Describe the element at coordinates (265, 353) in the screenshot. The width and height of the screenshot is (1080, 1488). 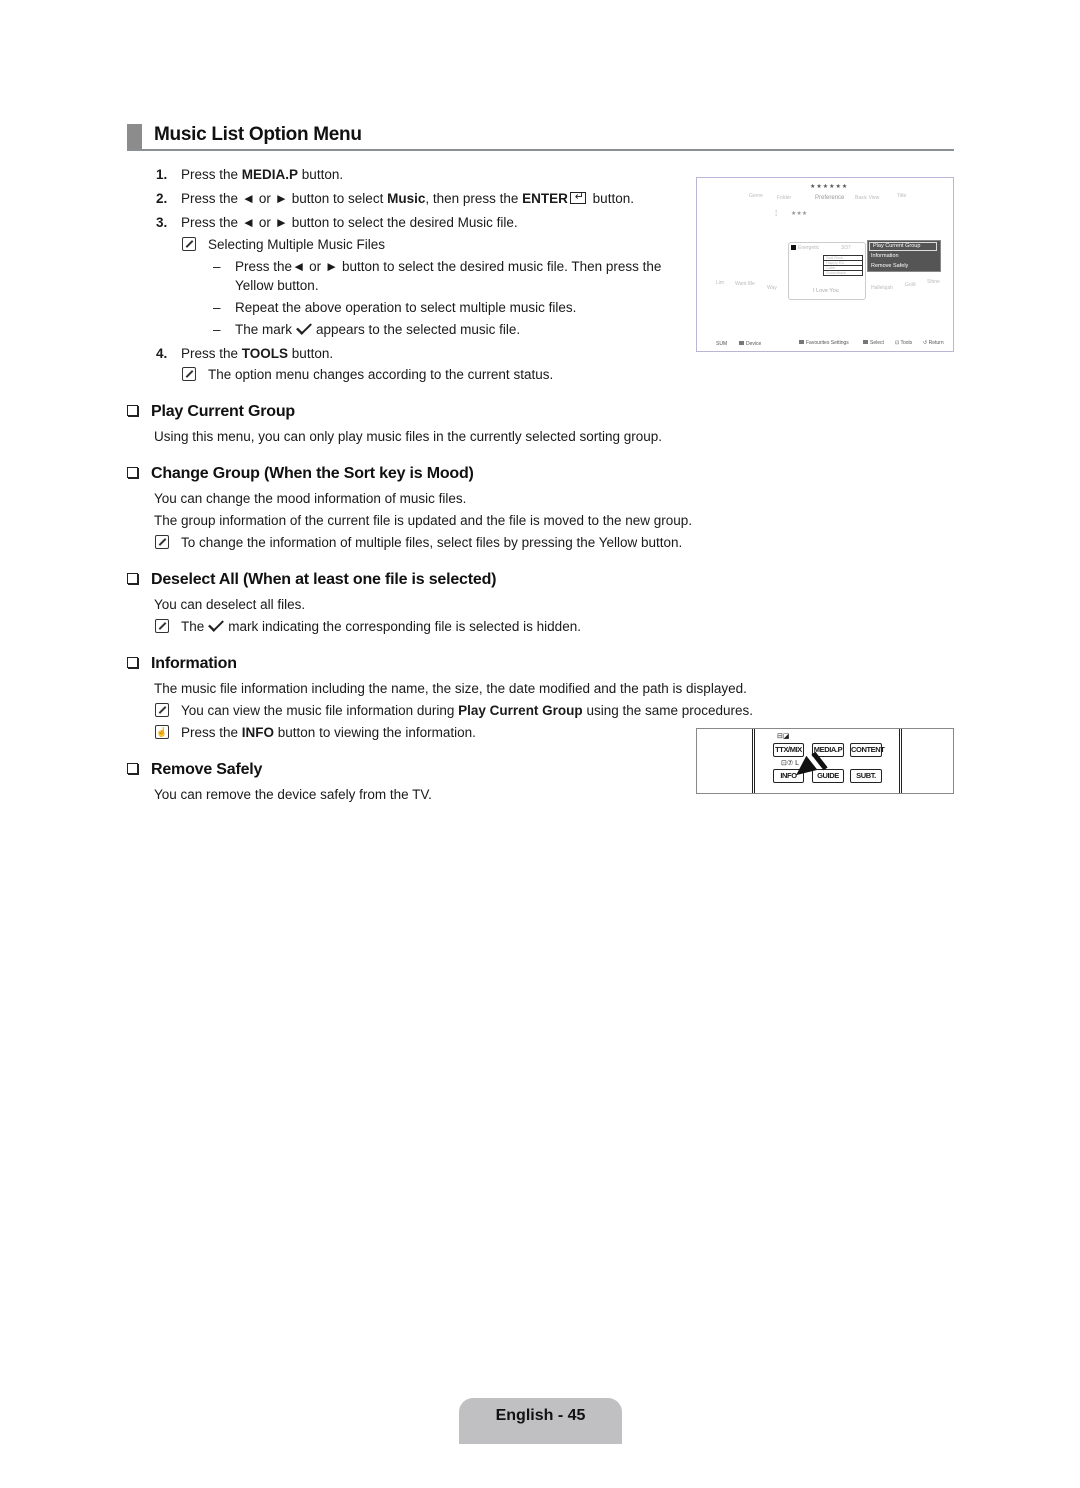
I see `button-name: TOOLS` at that location.